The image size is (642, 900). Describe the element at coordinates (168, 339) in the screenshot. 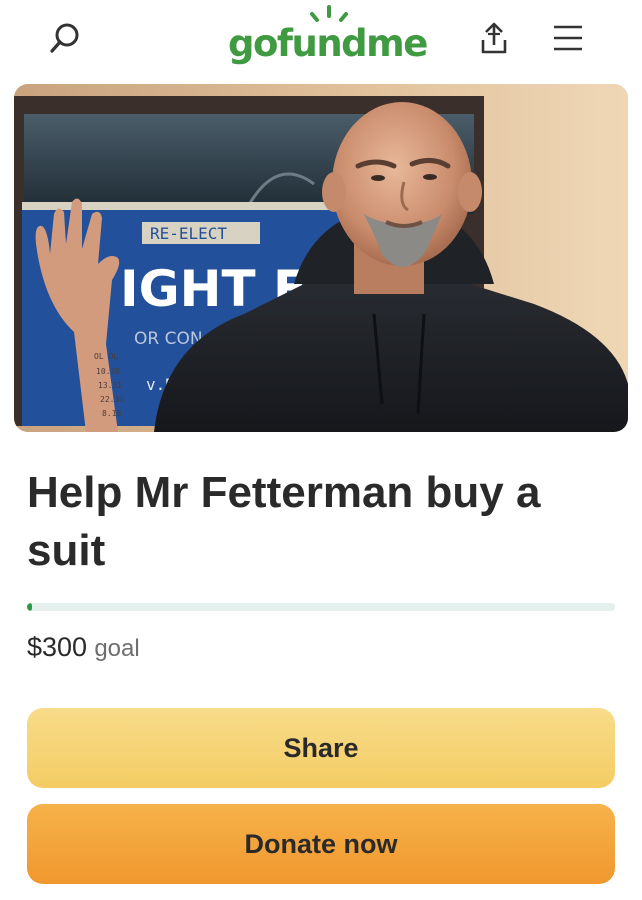

I see `sign-text-office: OR CON` at that location.